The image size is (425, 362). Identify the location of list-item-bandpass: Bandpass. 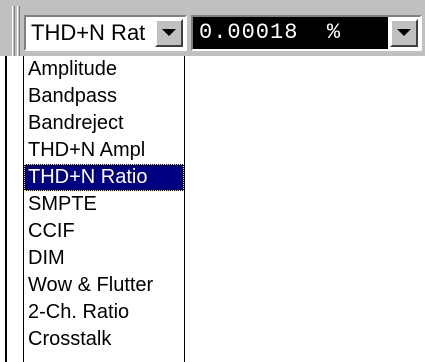
(104, 96).